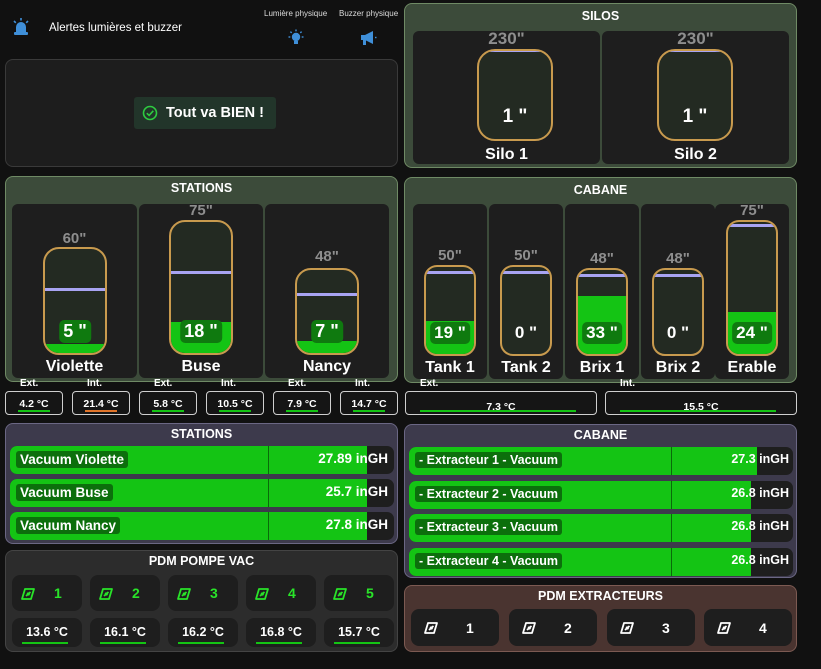  What do you see at coordinates (235, 404) in the screenshot?
I see `temp-value: 10.5 °C` at bounding box center [235, 404].